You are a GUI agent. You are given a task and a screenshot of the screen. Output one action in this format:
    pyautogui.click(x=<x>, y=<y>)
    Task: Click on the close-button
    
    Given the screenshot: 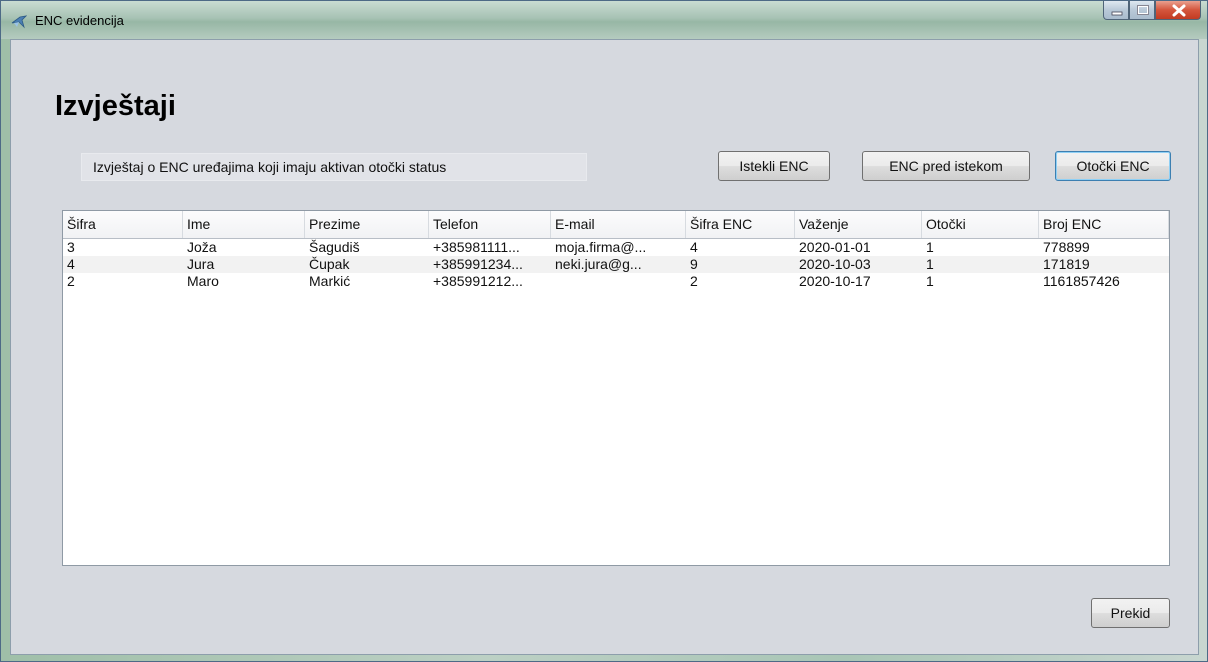 What is the action you would take?
    pyautogui.click(x=1178, y=10)
    